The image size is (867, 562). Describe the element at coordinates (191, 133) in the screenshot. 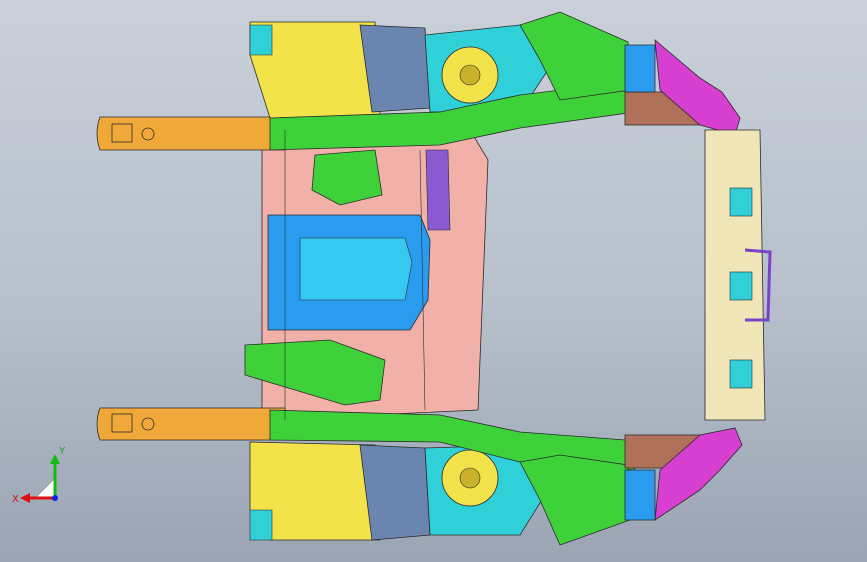

I see `upper-front-rail` at that location.